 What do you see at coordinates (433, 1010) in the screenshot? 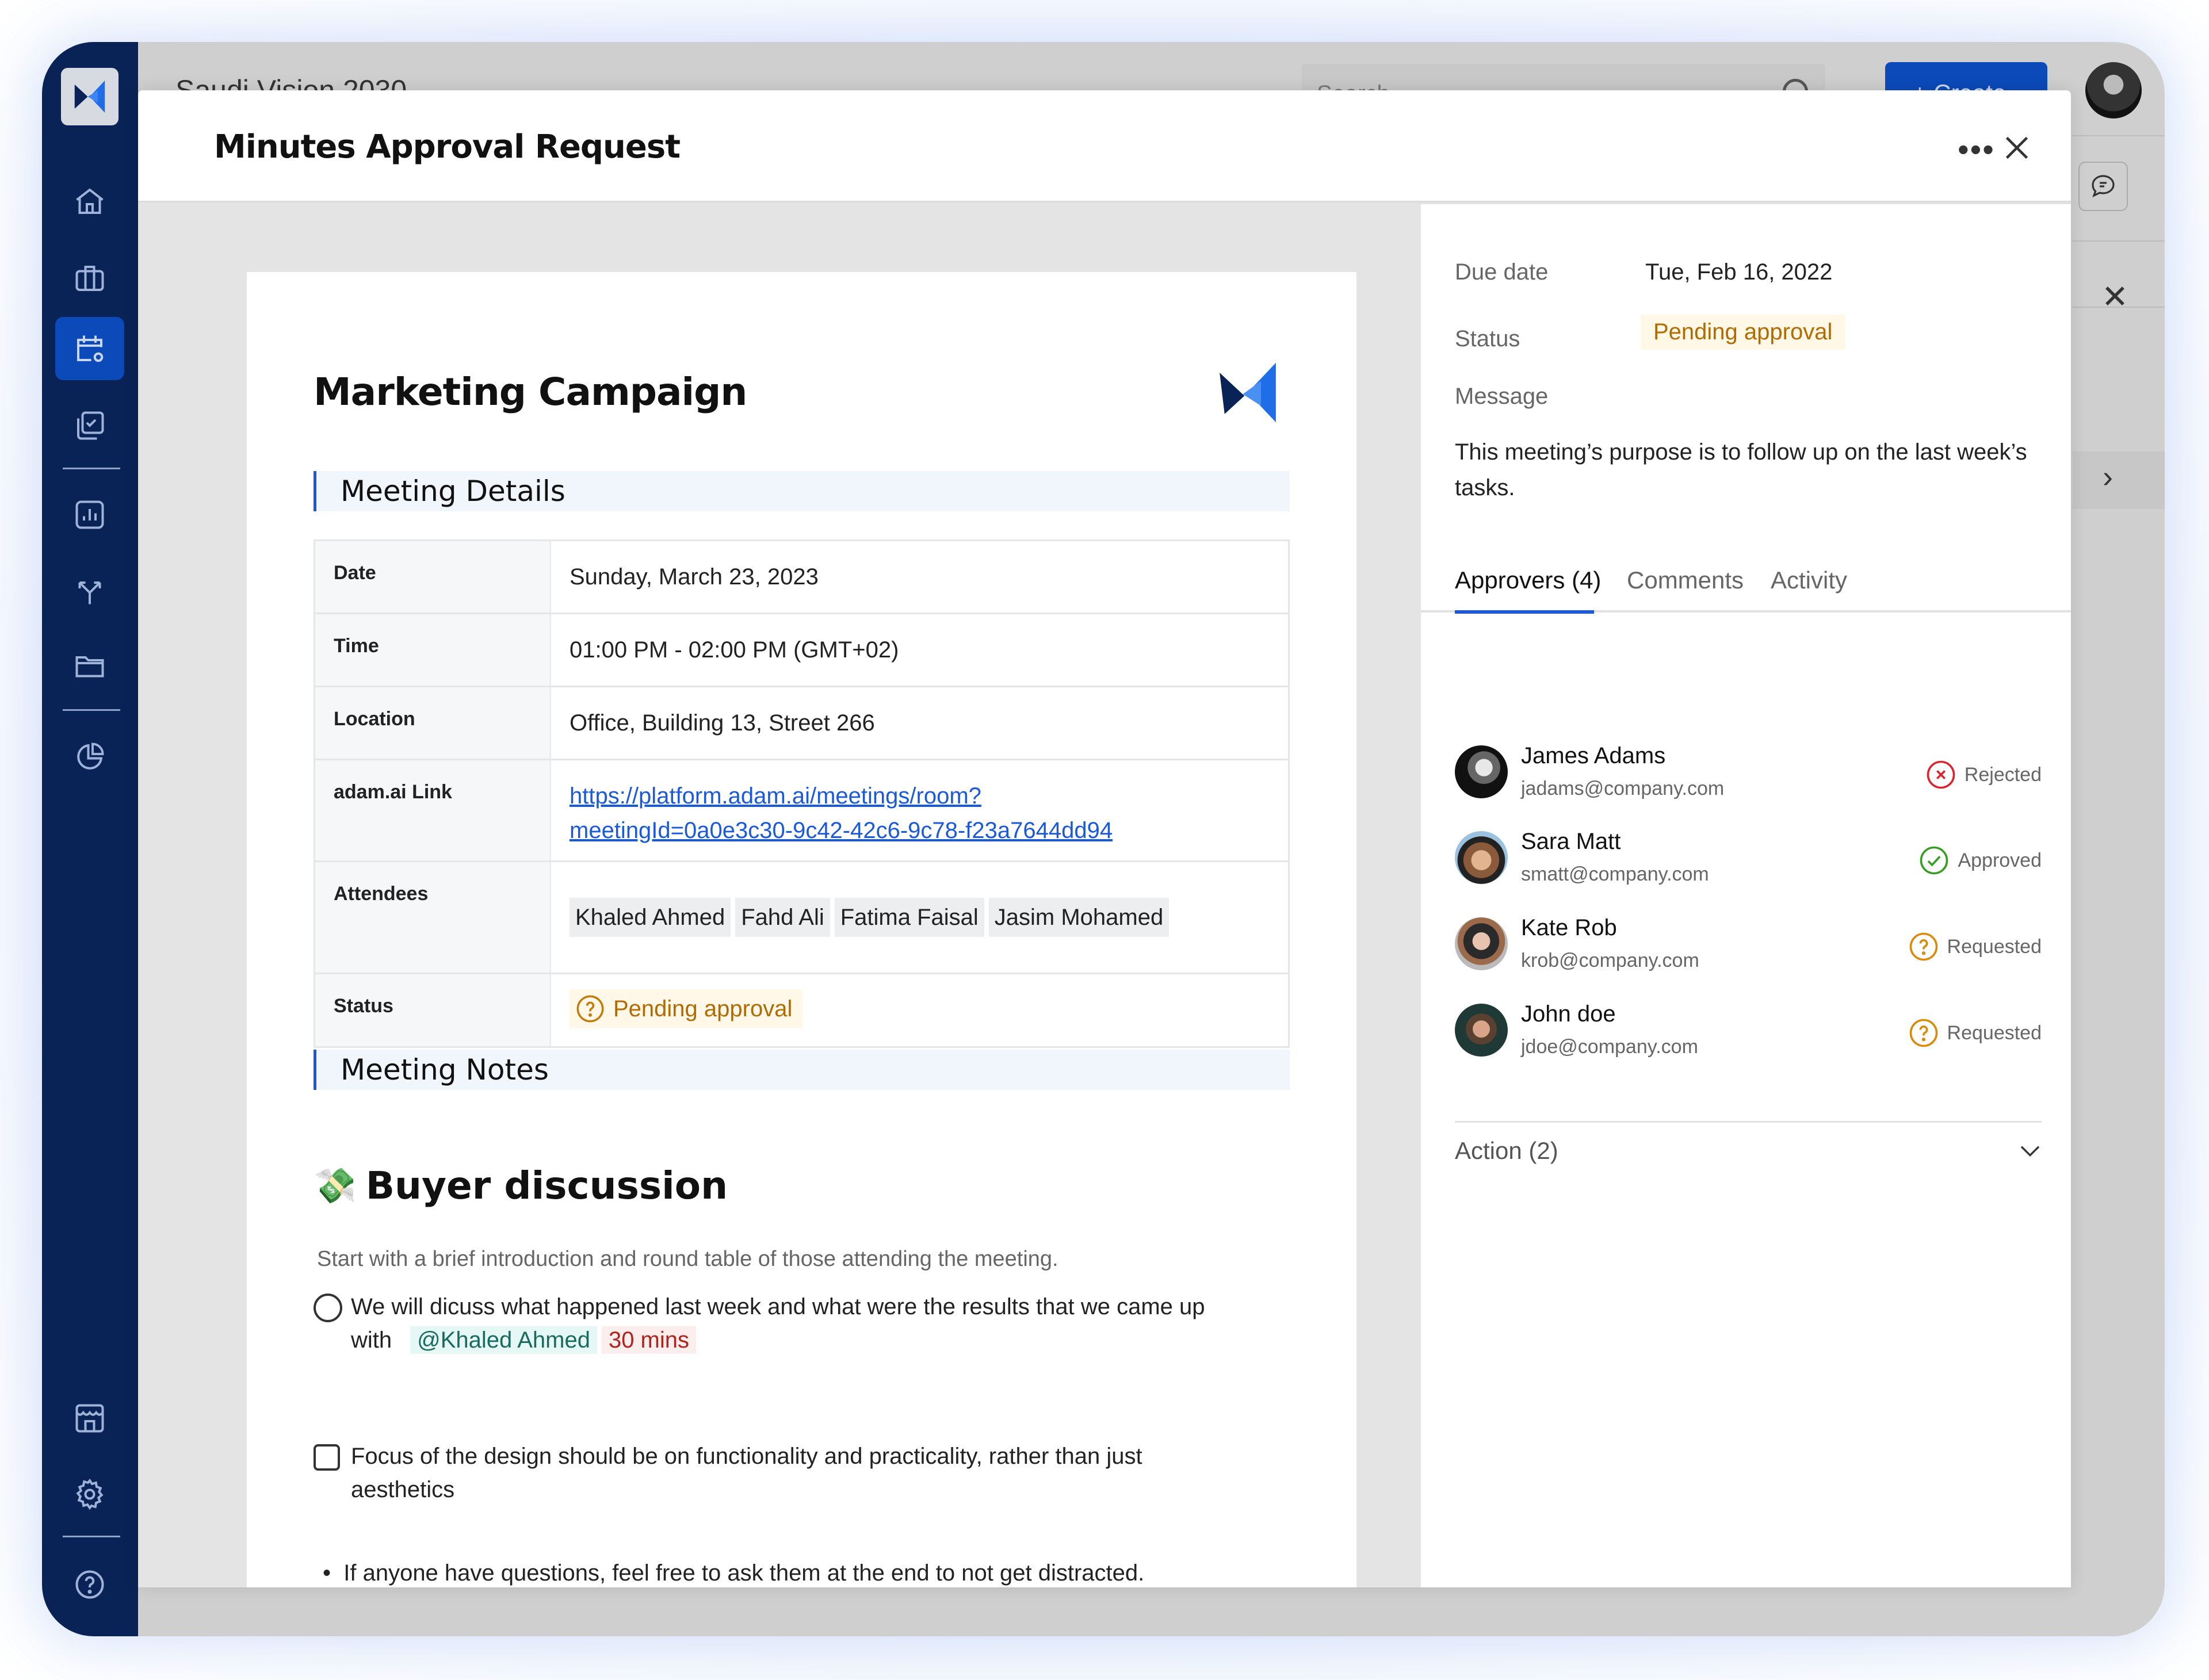
I see `status-label: Status` at bounding box center [433, 1010].